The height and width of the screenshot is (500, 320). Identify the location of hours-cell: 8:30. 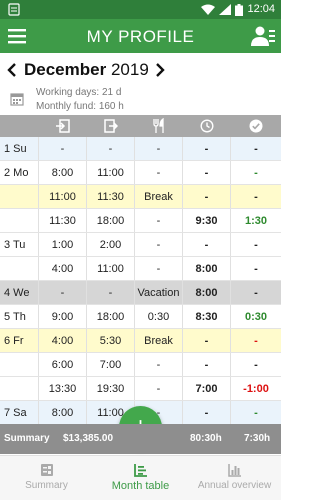
(207, 316).